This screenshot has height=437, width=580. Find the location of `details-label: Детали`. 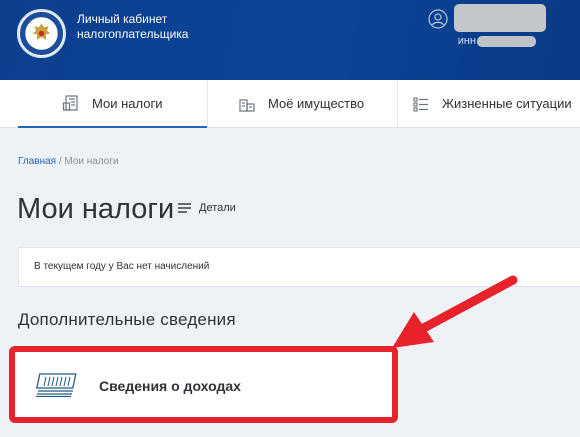

details-label: Детали is located at coordinates (217, 208).